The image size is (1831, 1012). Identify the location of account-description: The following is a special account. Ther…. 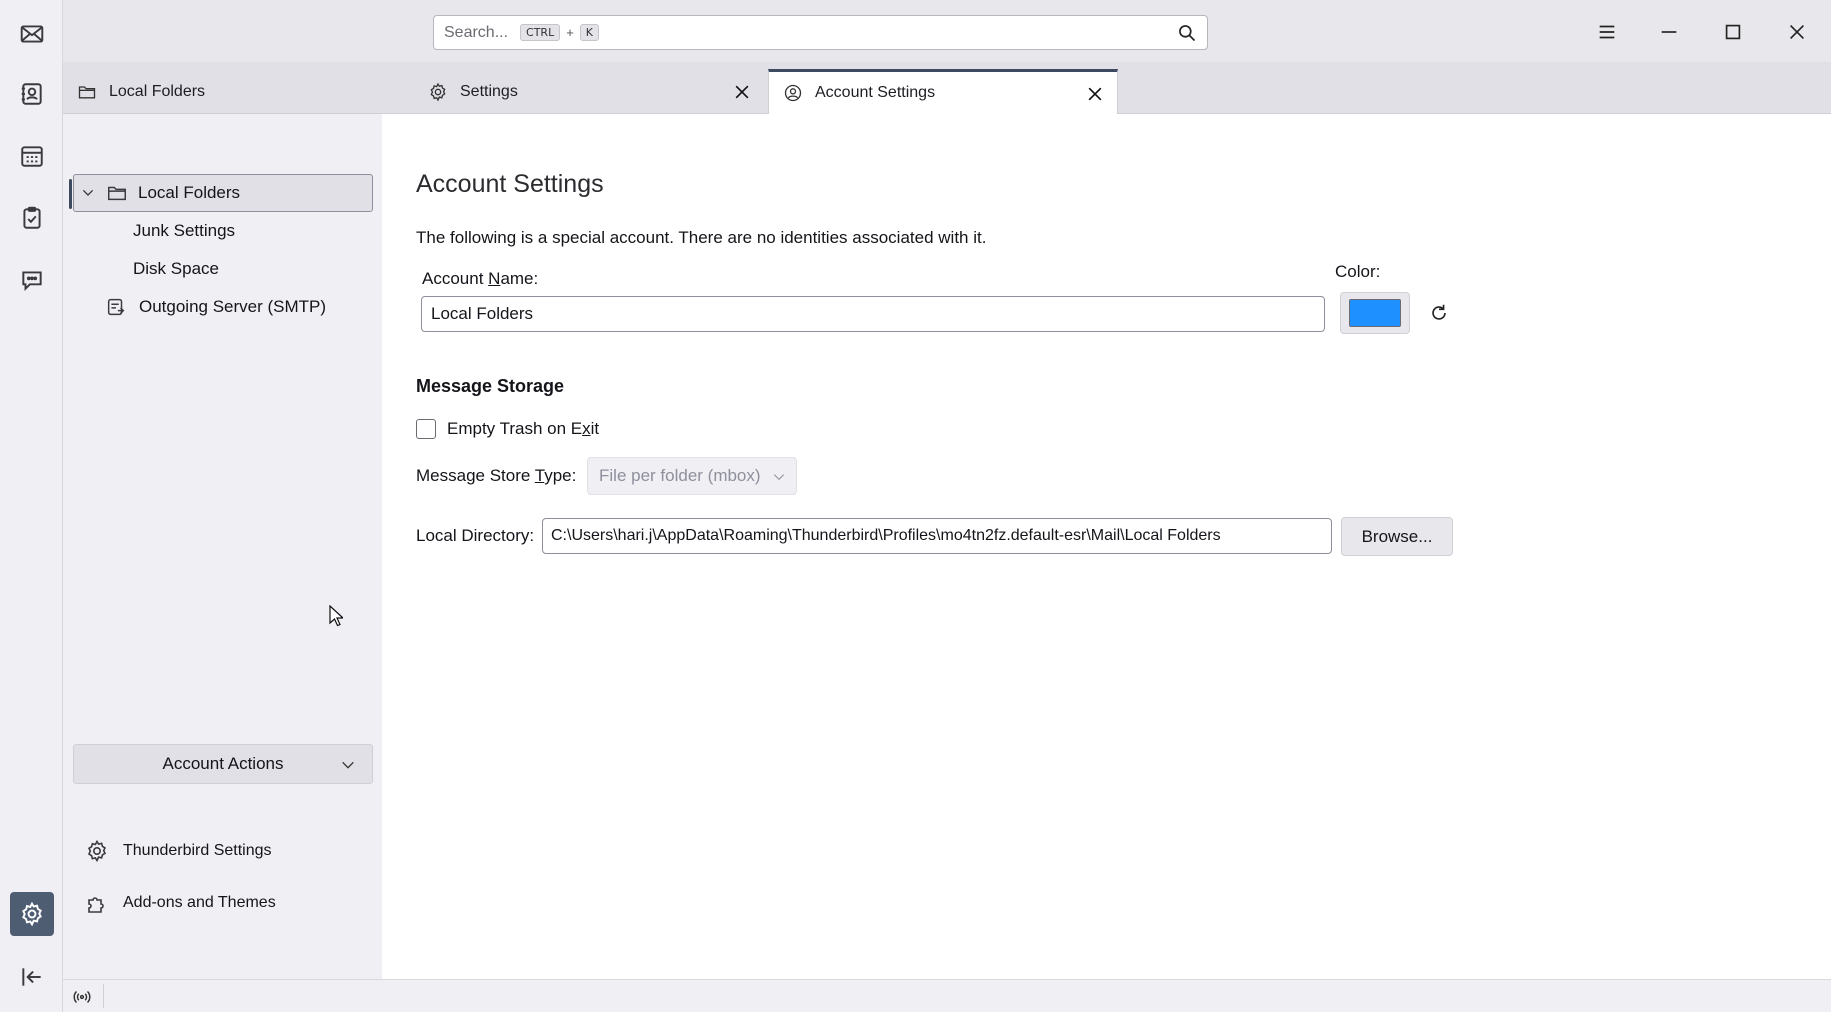
(701, 237).